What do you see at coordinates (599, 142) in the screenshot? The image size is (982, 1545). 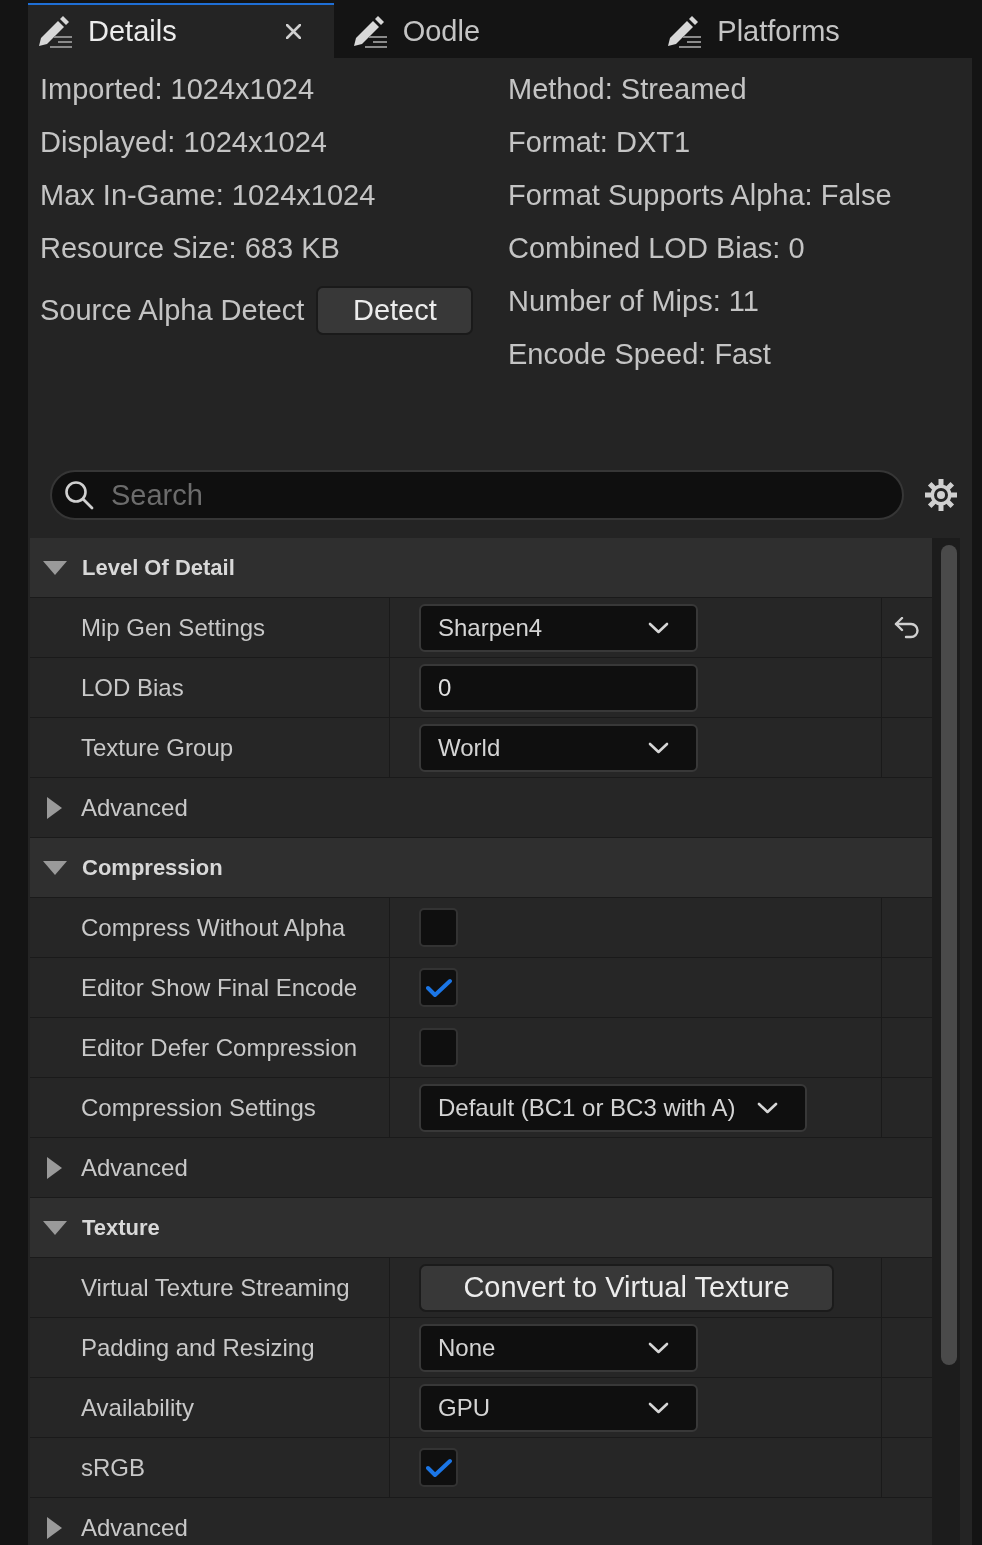 I see `info-text: Format: DXT1` at bounding box center [599, 142].